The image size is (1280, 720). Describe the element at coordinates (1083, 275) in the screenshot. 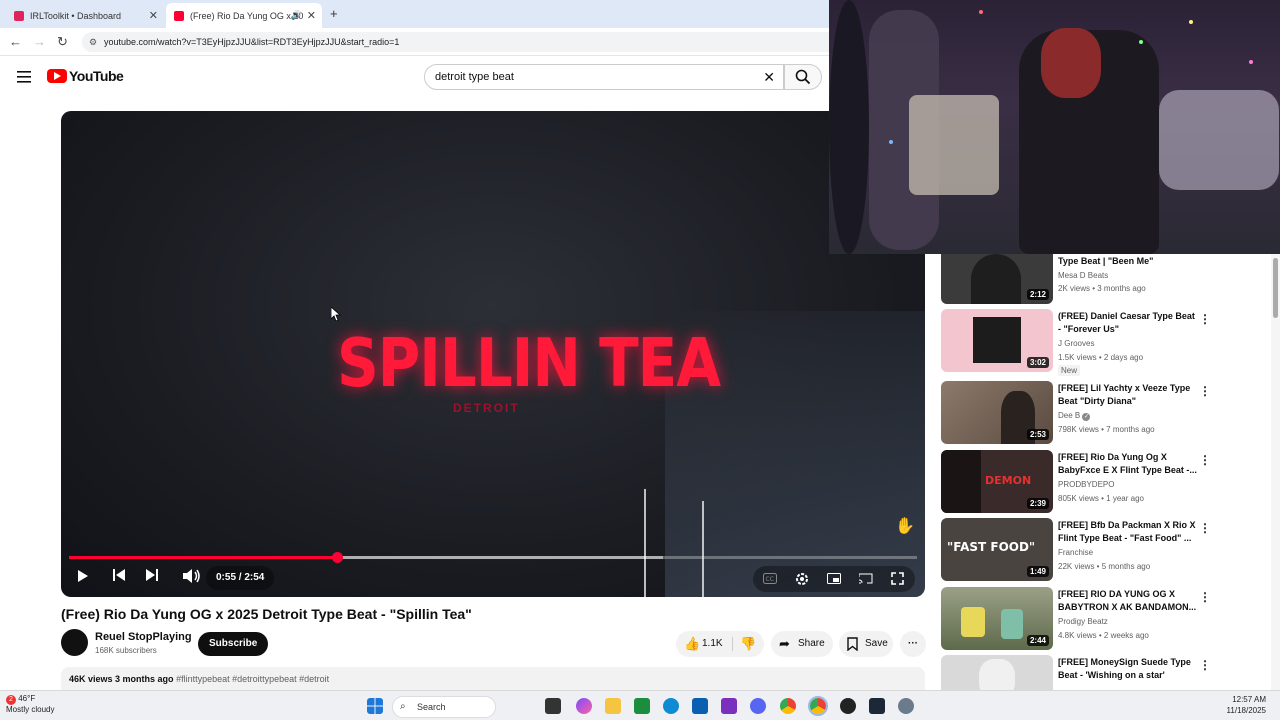

I see `rec-channel: Mesa D Beats` at that location.